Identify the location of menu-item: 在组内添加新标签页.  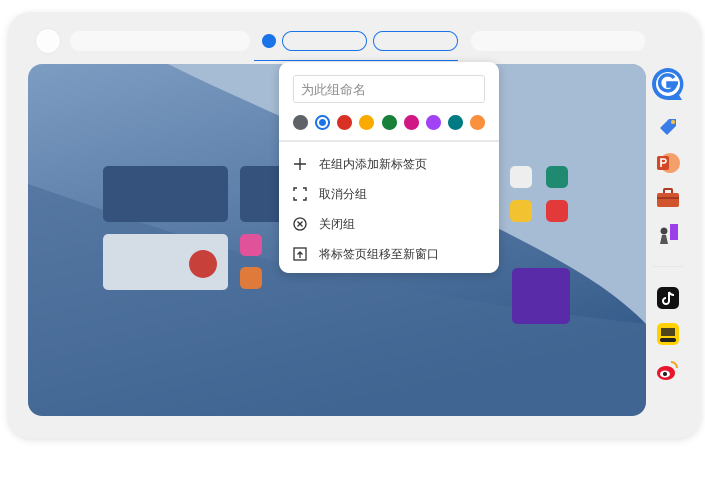
(389, 164).